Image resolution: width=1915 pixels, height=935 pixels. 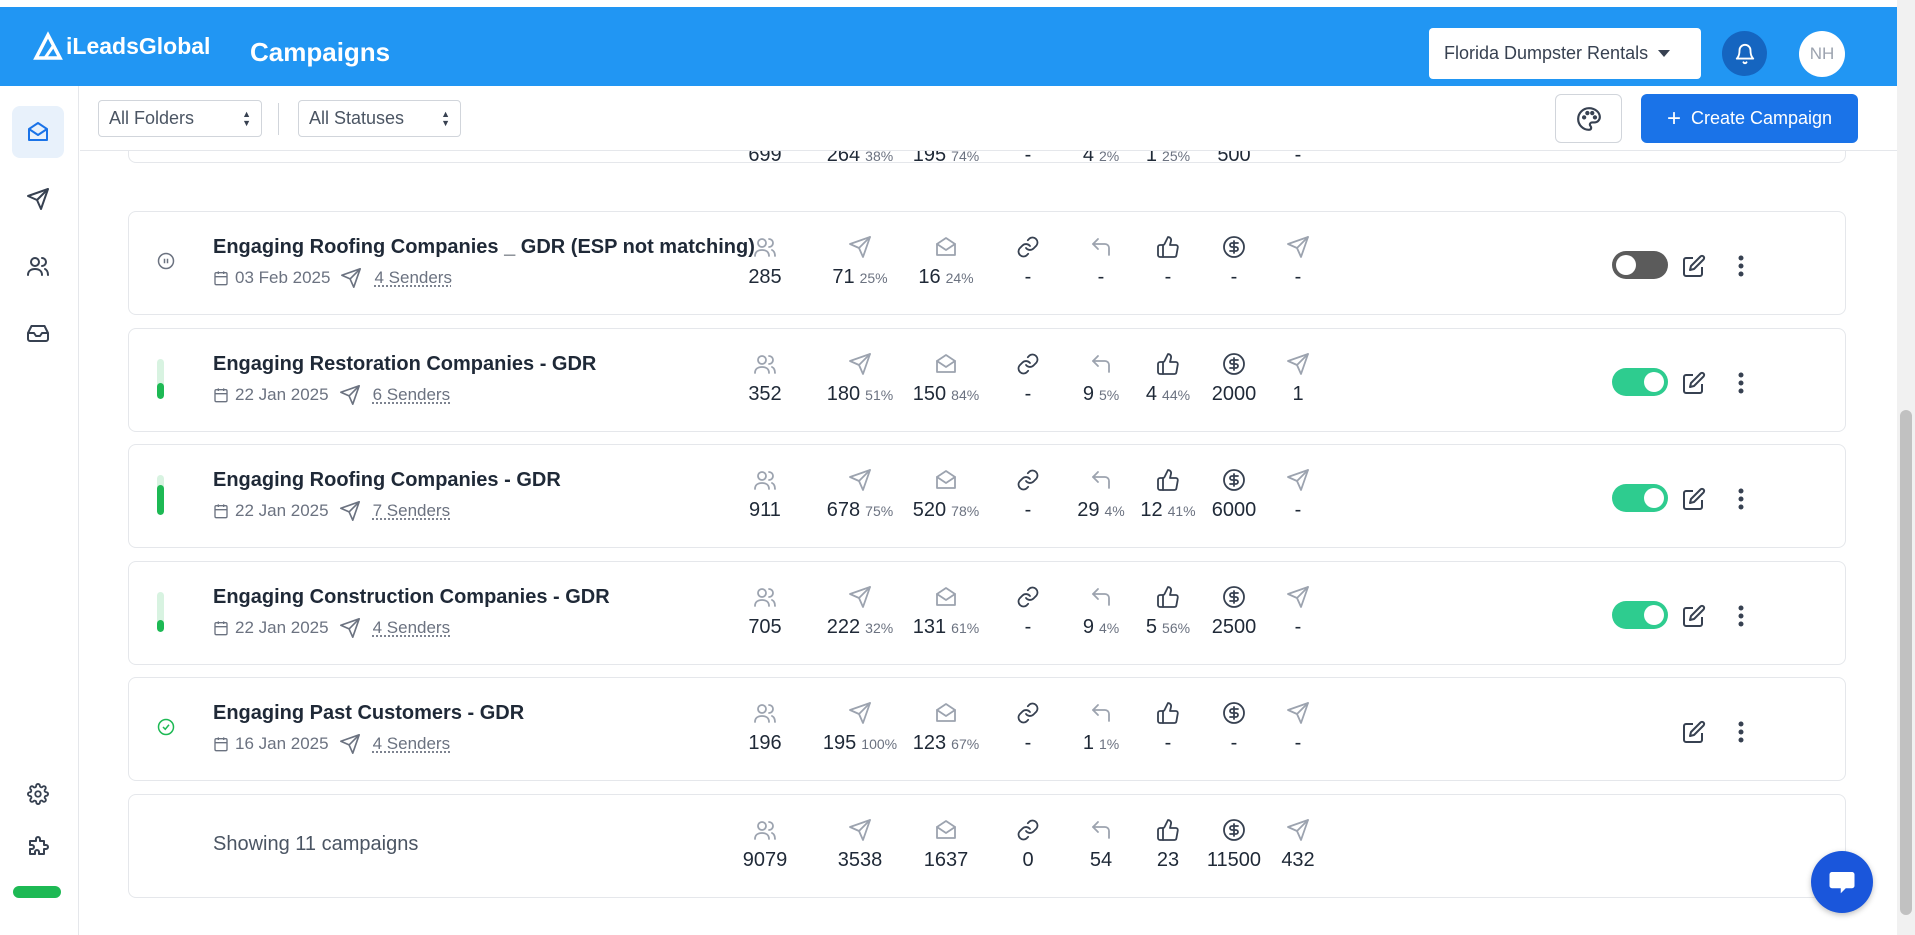 I want to click on sidebar-item-inbox, so click(x=38, y=333).